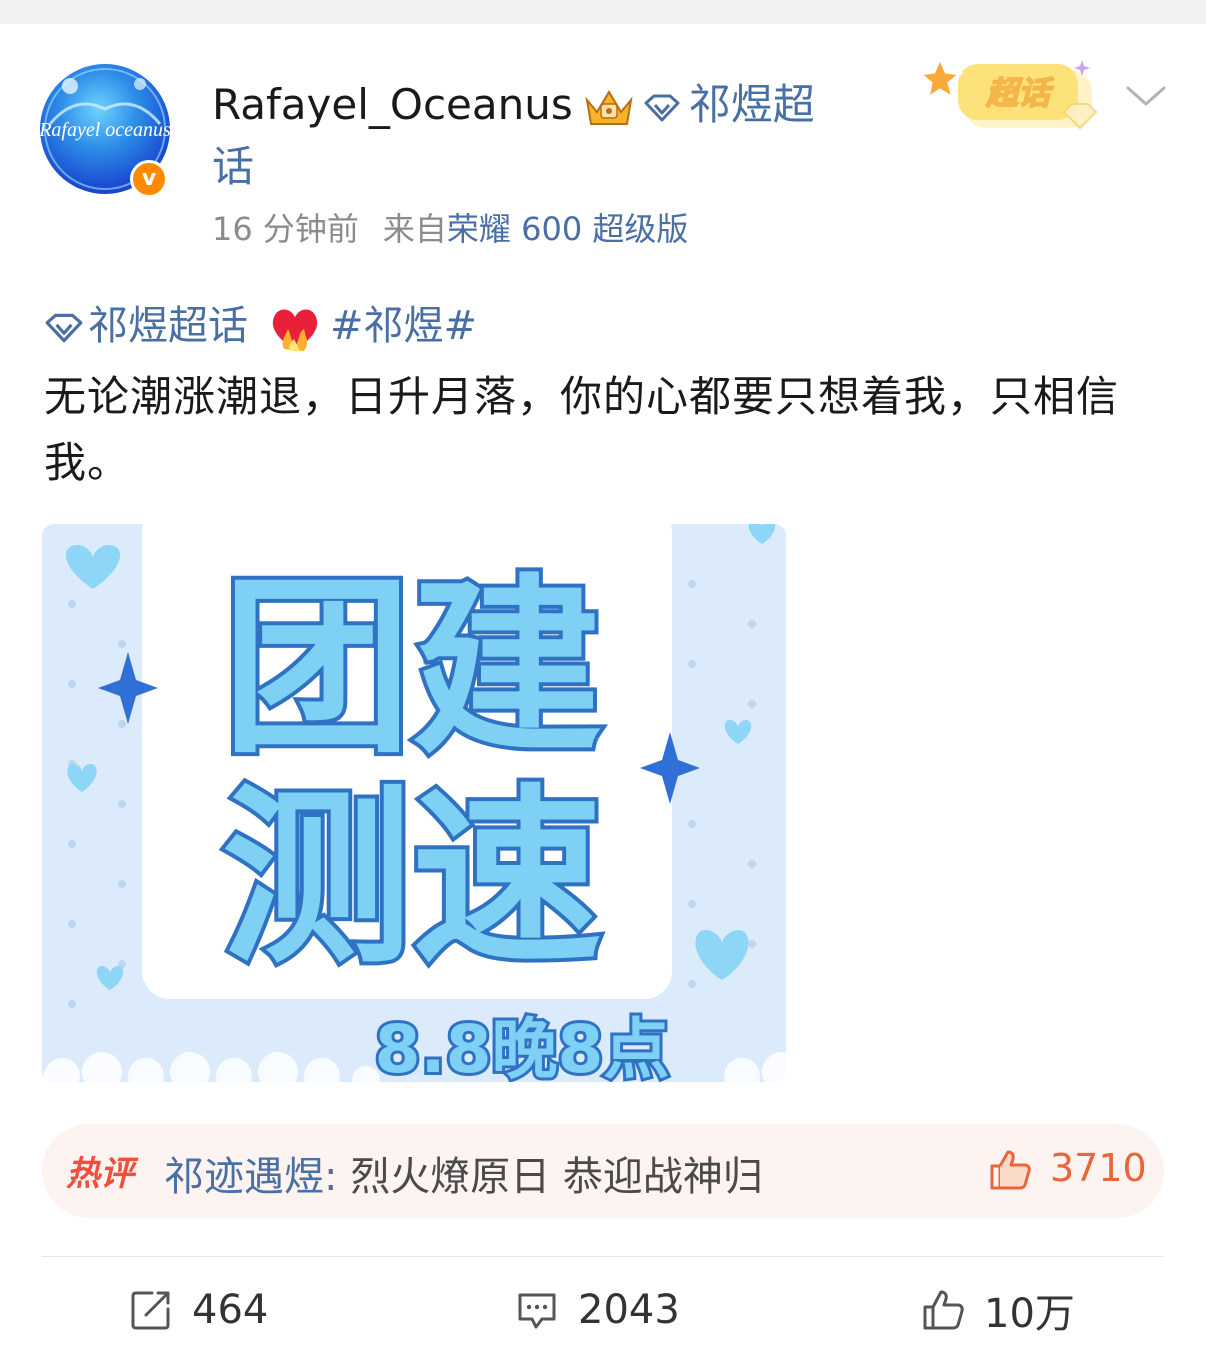  Describe the element at coordinates (1146, 96) in the screenshot. I see `chevron-down-icon` at that location.